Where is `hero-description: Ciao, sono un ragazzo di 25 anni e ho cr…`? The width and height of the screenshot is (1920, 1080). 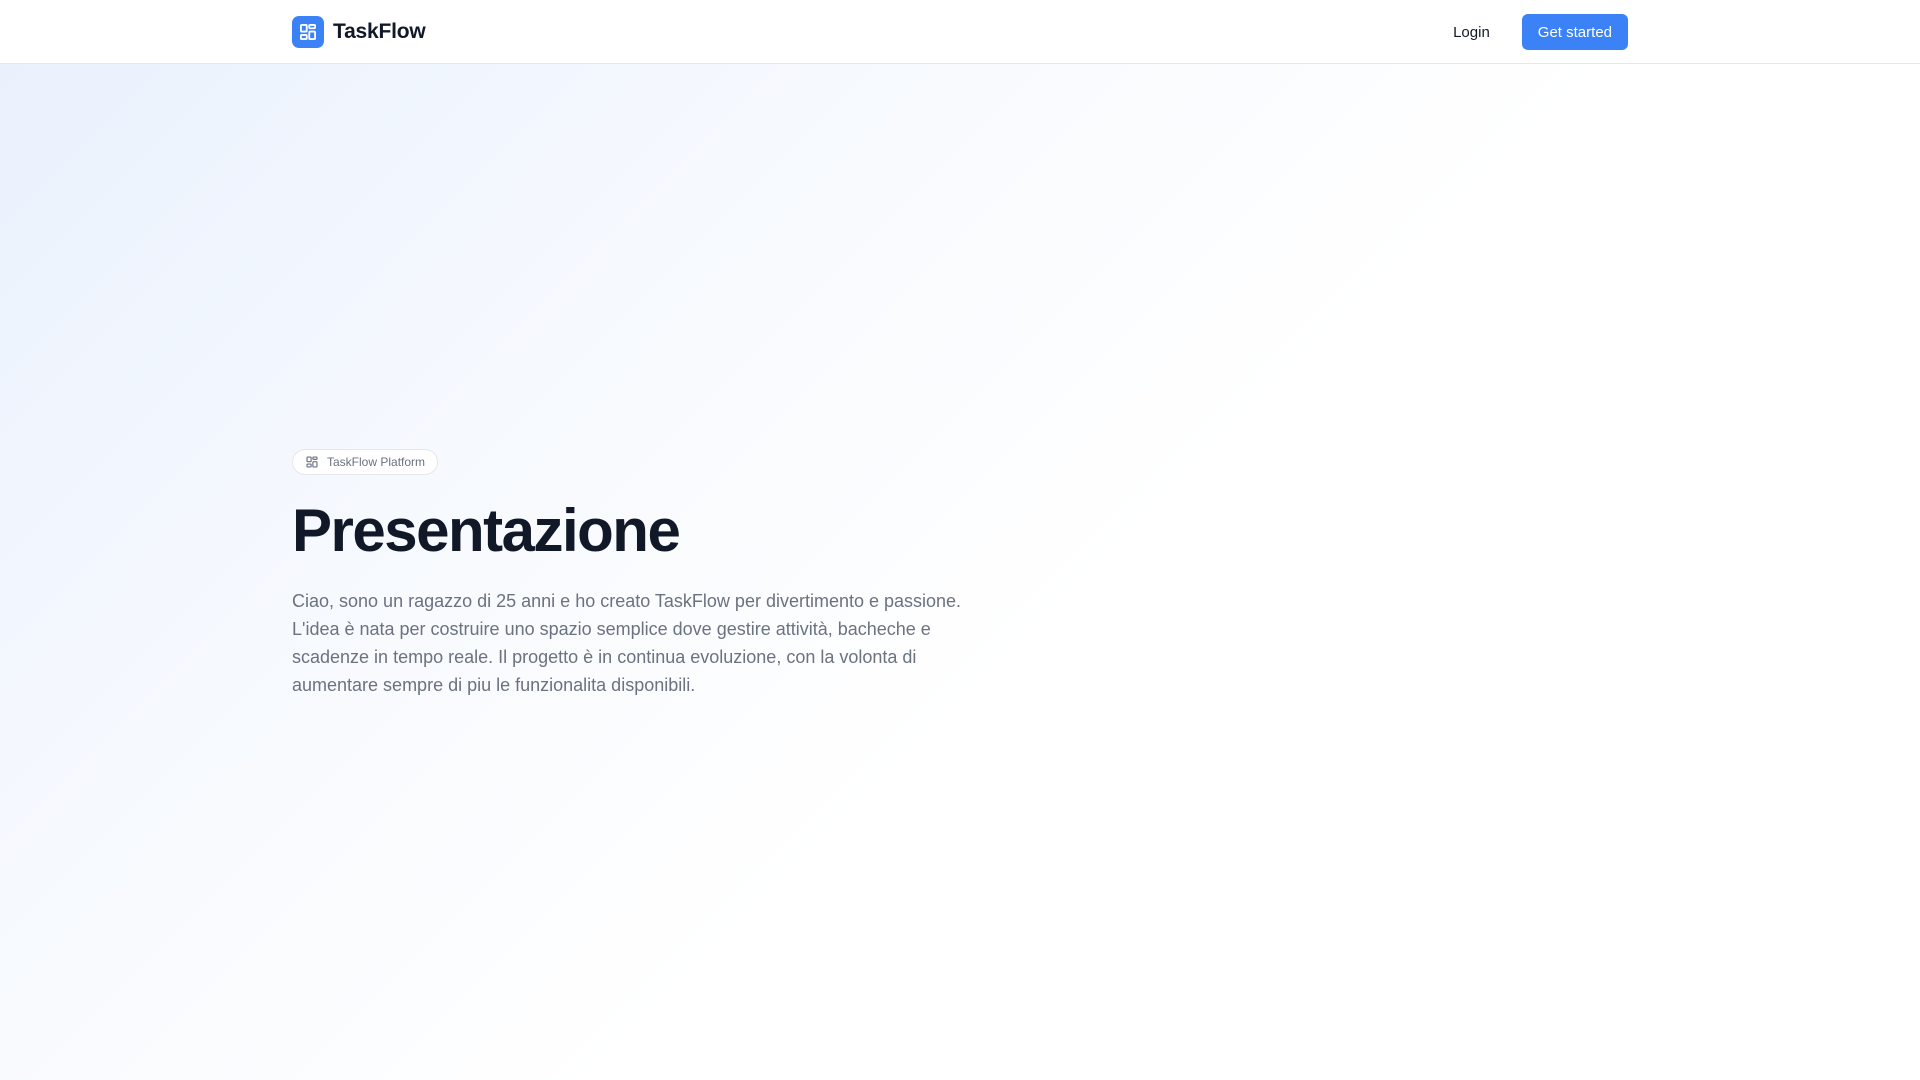
hero-description: Ciao, sono un ragazzo di 25 anni e ho cr… is located at coordinates (627, 643).